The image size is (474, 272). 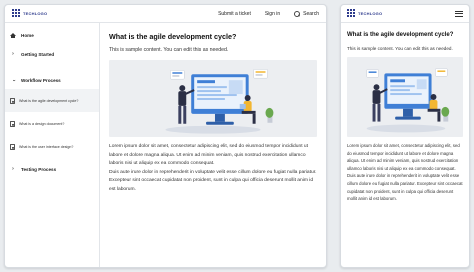 I want to click on sidebar-item-label: Workflow Process, so click(x=41, y=80).